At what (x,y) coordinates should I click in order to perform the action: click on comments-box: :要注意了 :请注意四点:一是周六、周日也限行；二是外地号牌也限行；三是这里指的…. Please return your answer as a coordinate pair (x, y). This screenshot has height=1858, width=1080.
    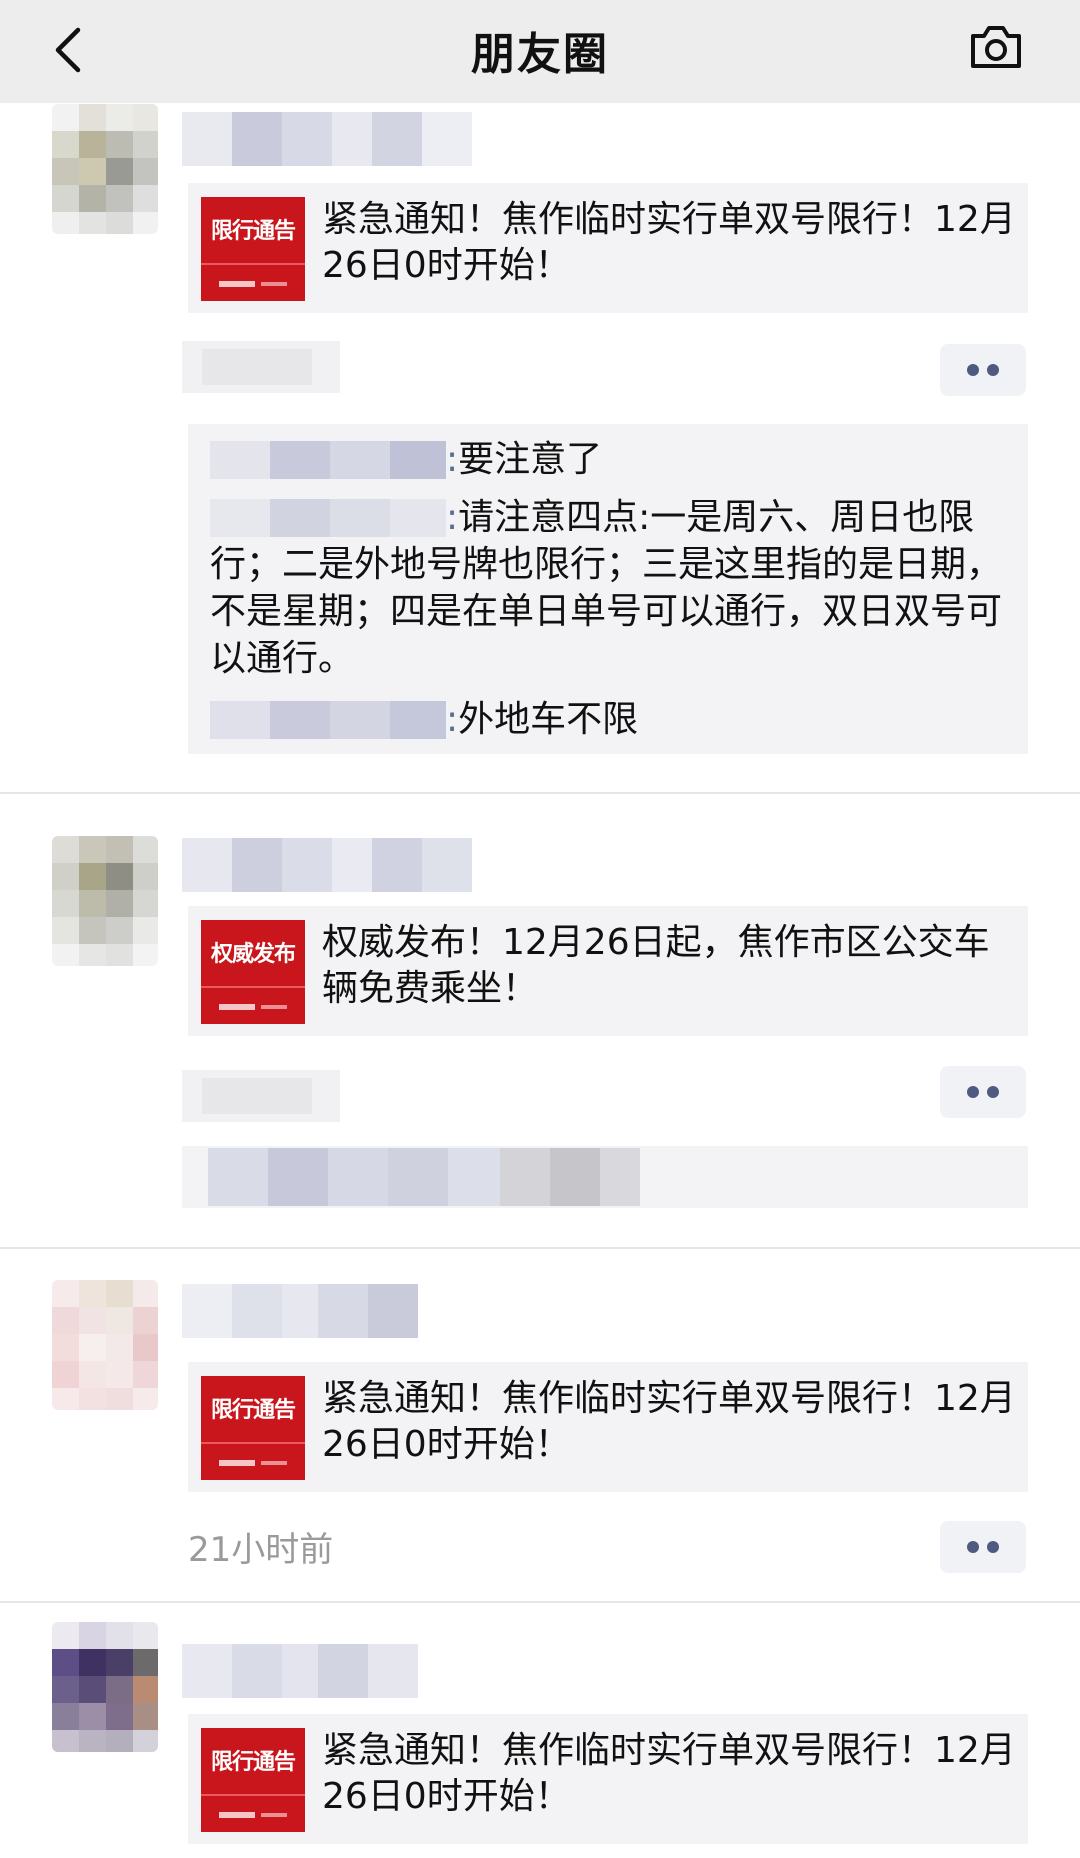
    Looking at the image, I should click on (608, 589).